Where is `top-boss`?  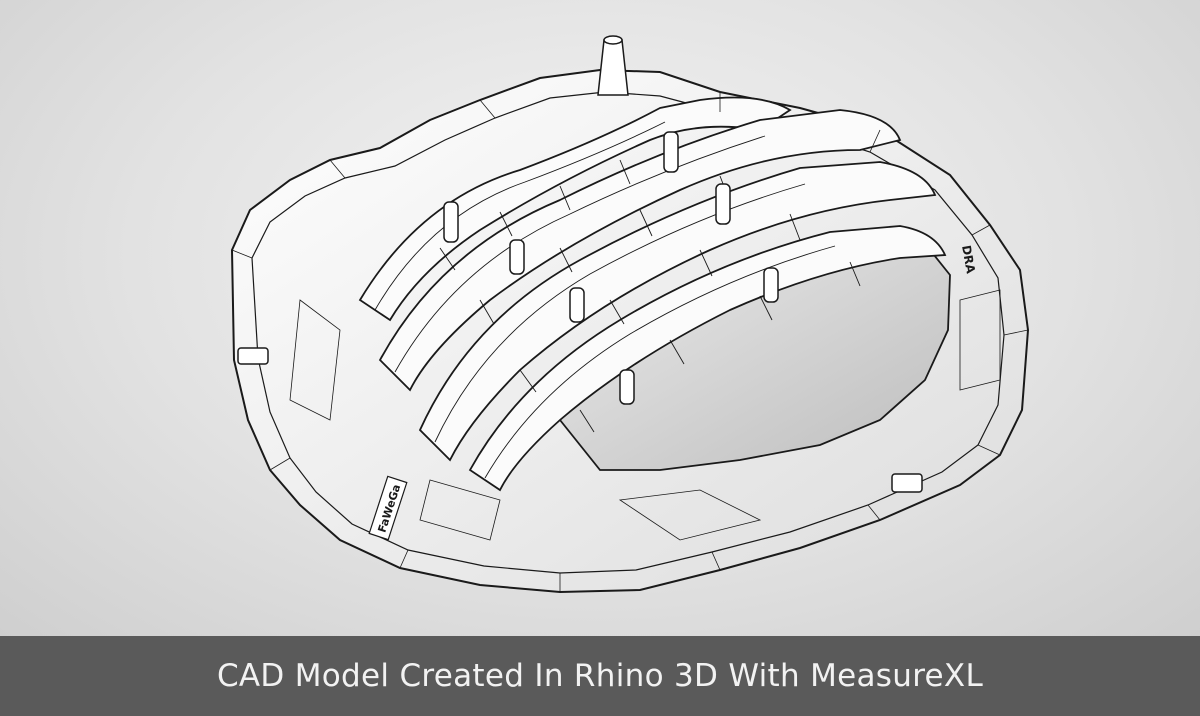
top-boss is located at coordinates (613, 67).